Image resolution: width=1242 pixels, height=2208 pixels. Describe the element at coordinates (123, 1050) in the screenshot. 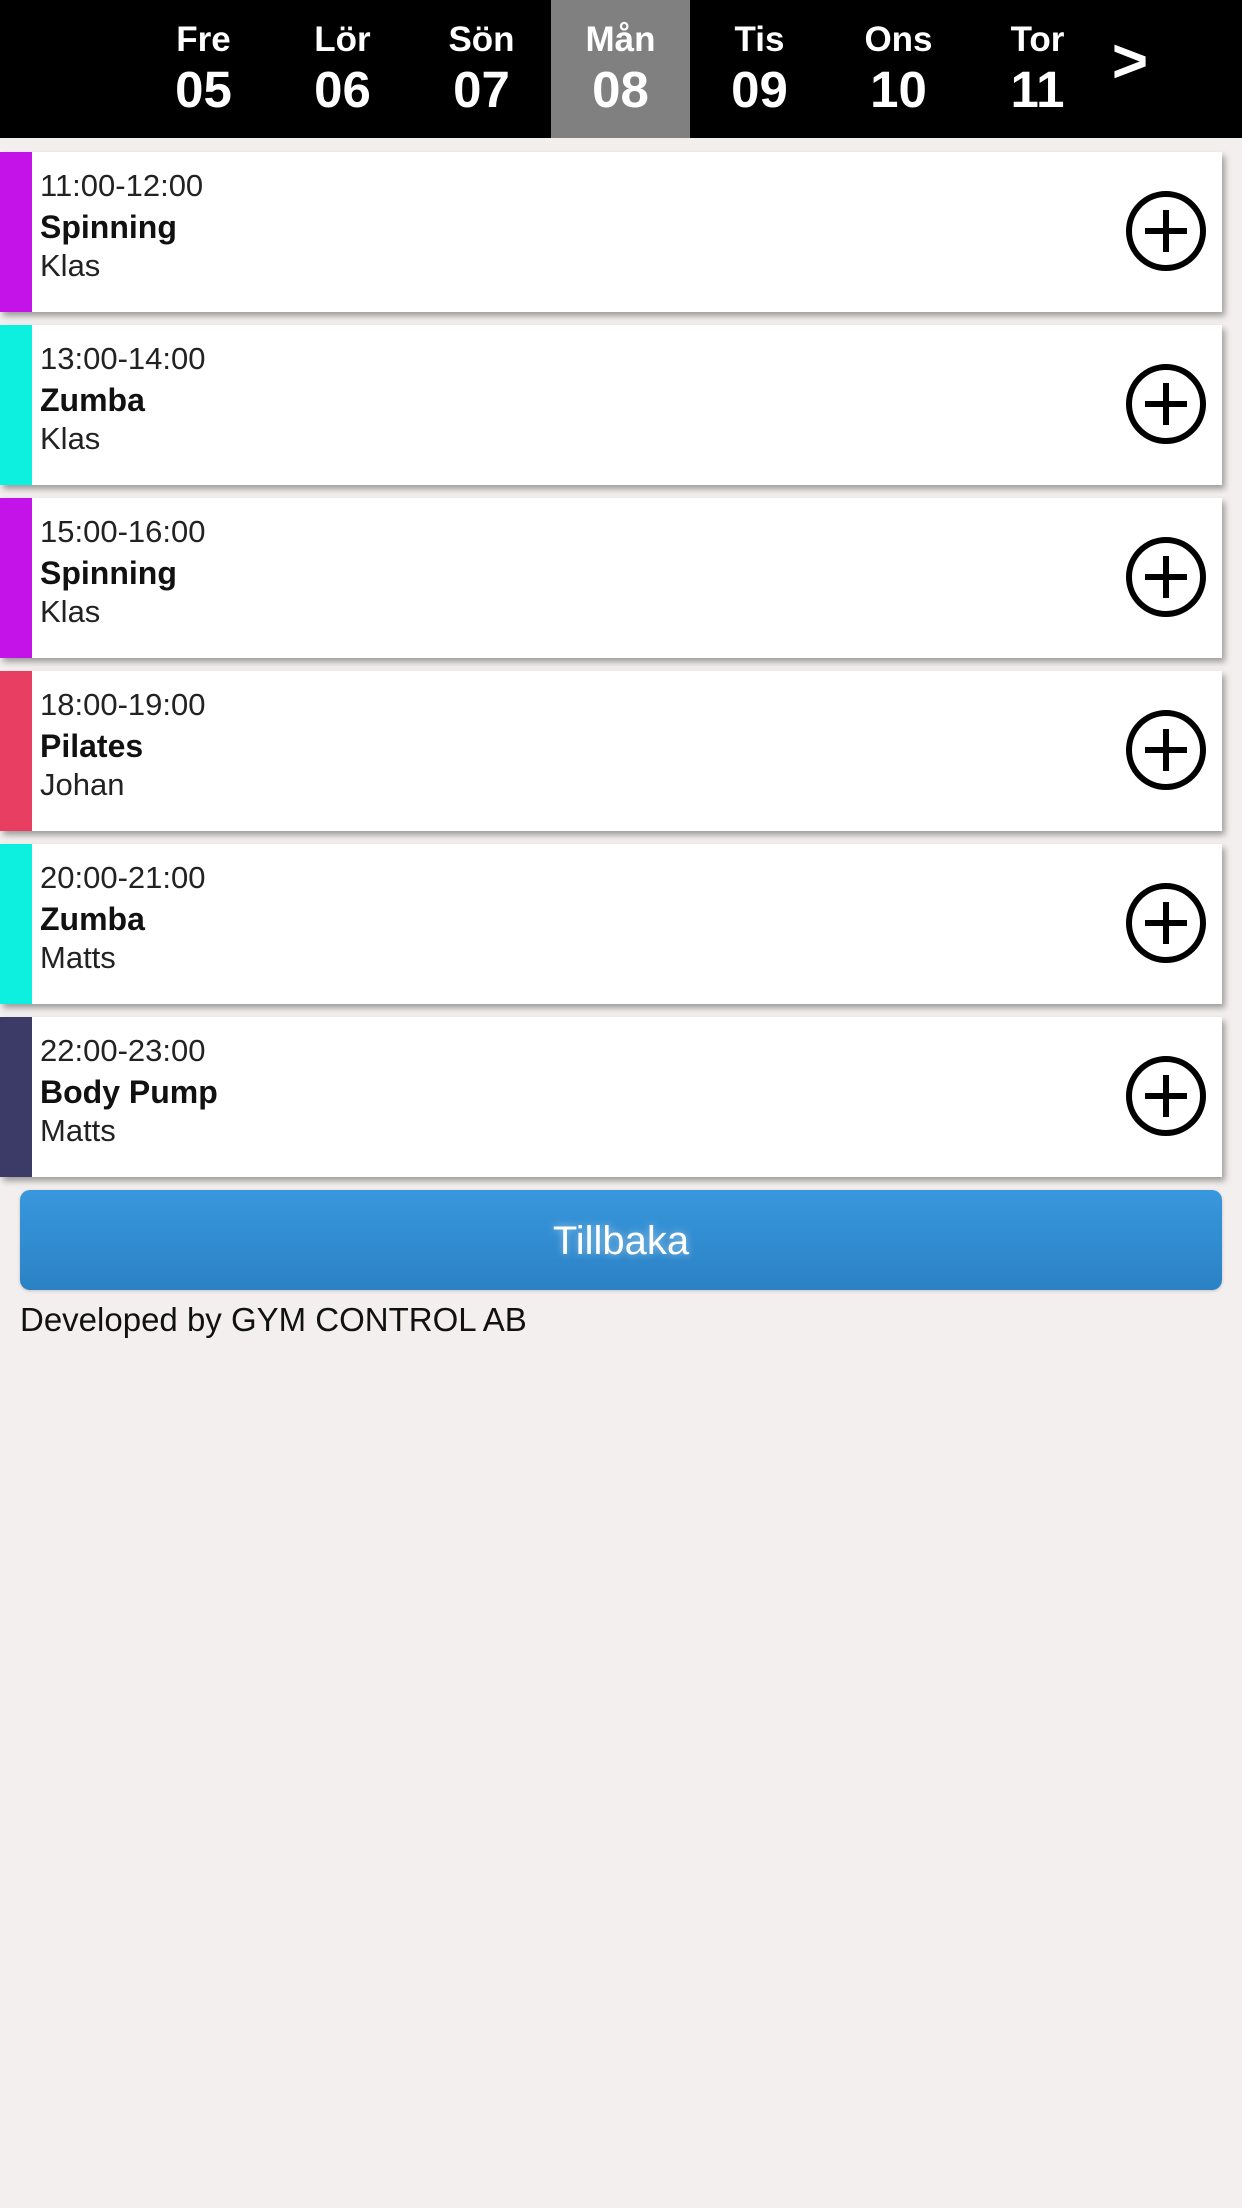

I see `class-time: 22:00-23:00` at that location.